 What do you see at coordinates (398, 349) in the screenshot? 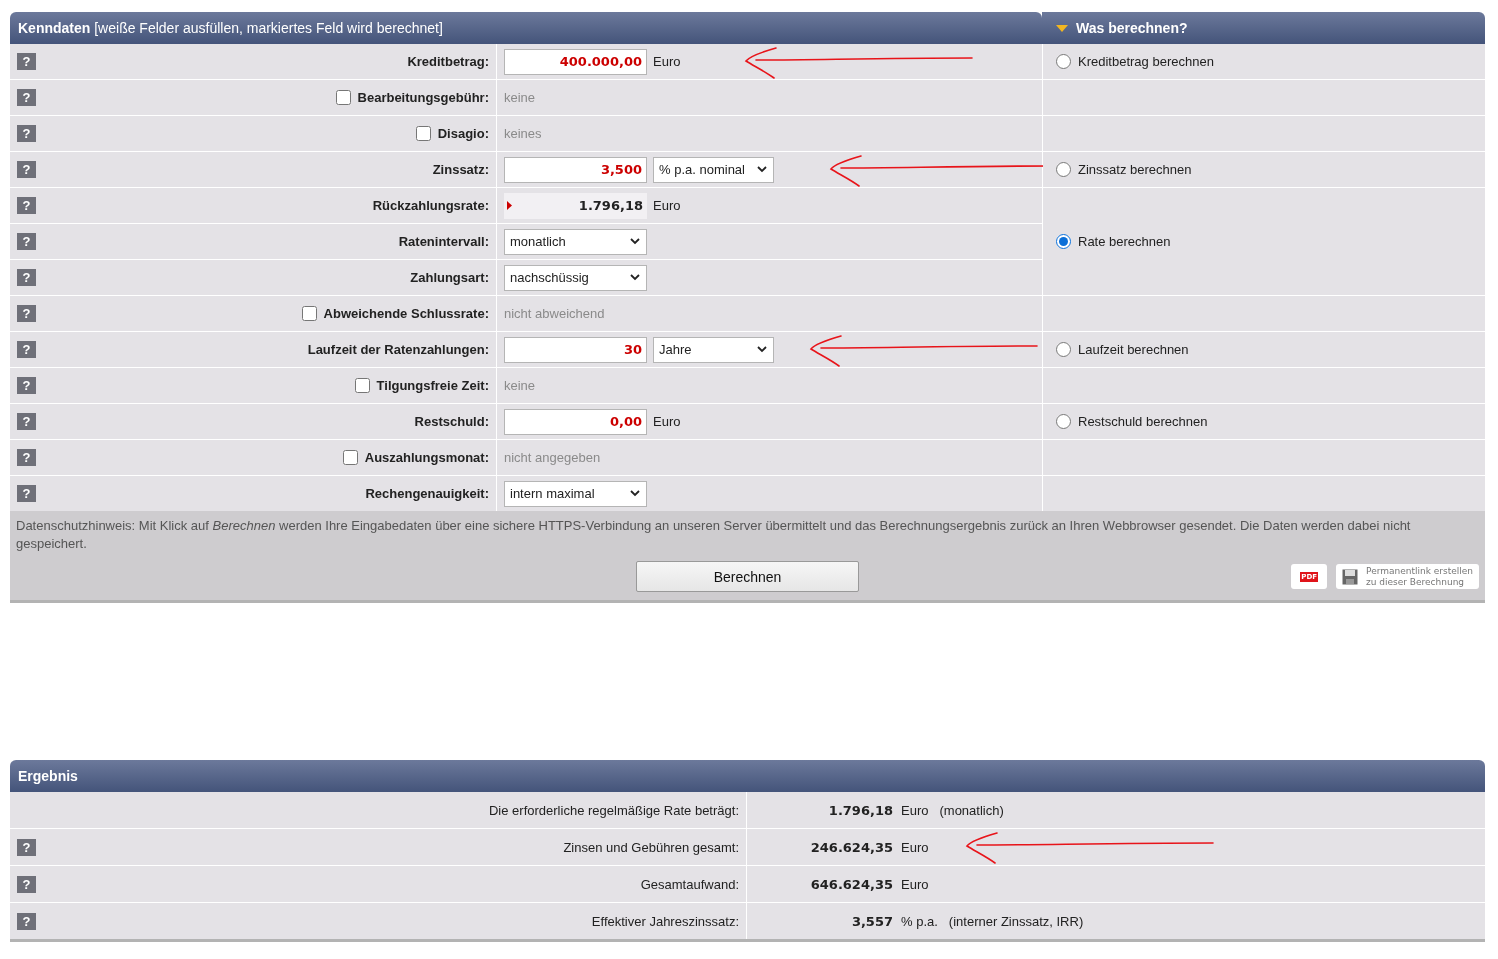
I see `field-label: Laufzeit der Ratenzahlungen:` at bounding box center [398, 349].